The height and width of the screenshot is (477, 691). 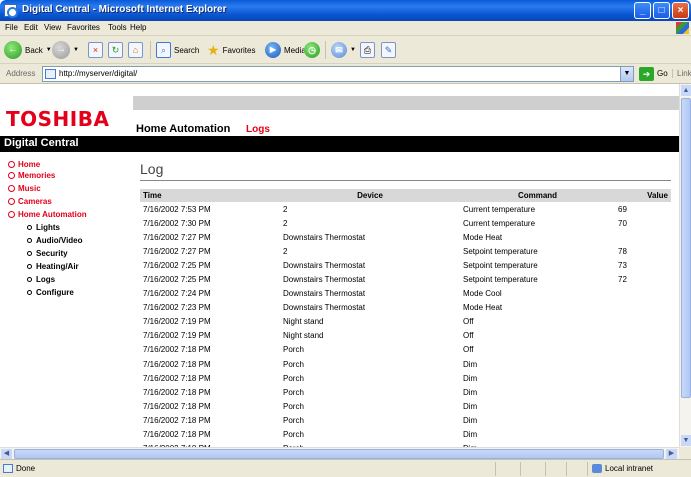 I want to click on vertical-scrollbar: ▲ ▼, so click(x=685, y=265).